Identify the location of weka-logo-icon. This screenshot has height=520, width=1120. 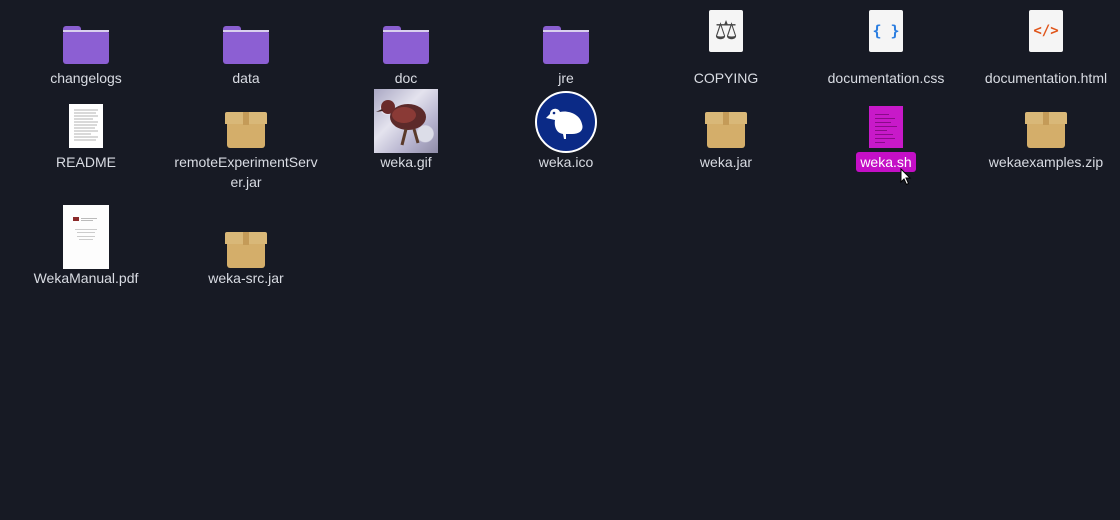
(566, 122).